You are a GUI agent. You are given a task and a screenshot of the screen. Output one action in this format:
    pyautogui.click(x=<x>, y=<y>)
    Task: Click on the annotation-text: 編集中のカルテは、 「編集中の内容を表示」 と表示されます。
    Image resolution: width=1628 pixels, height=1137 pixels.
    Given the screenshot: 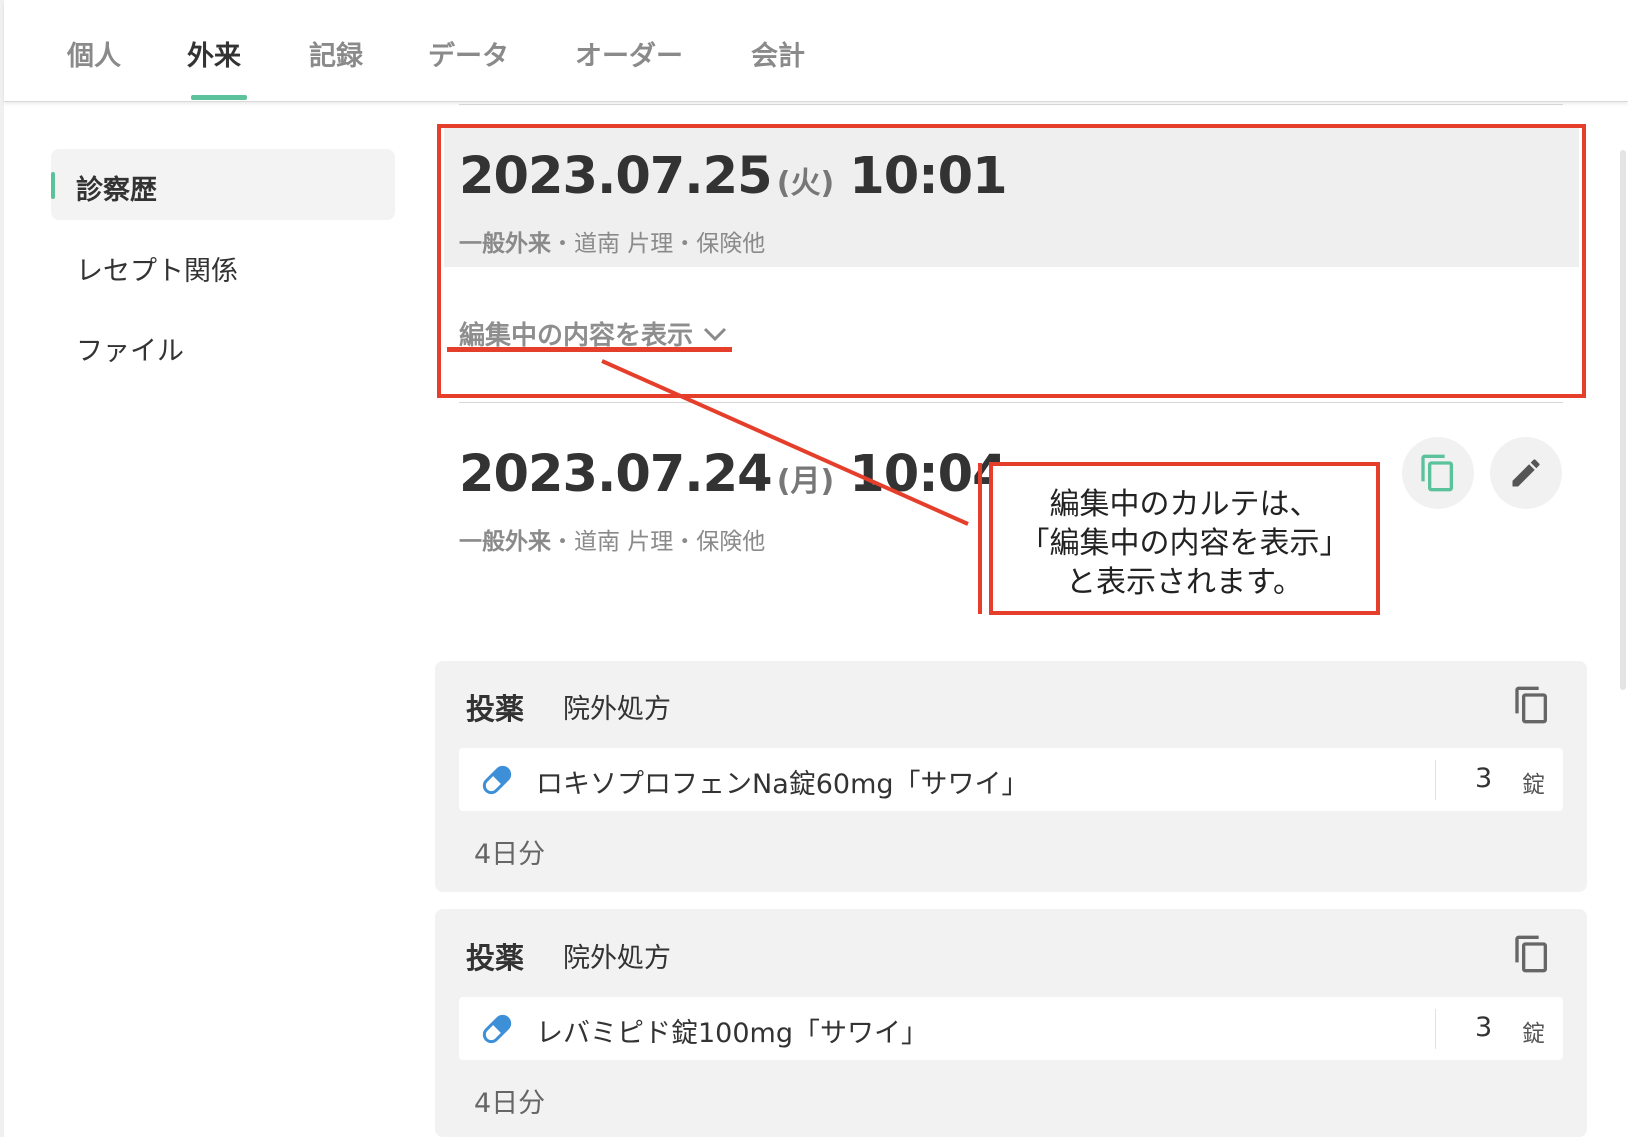 What is the action you would take?
    pyautogui.click(x=1184, y=534)
    